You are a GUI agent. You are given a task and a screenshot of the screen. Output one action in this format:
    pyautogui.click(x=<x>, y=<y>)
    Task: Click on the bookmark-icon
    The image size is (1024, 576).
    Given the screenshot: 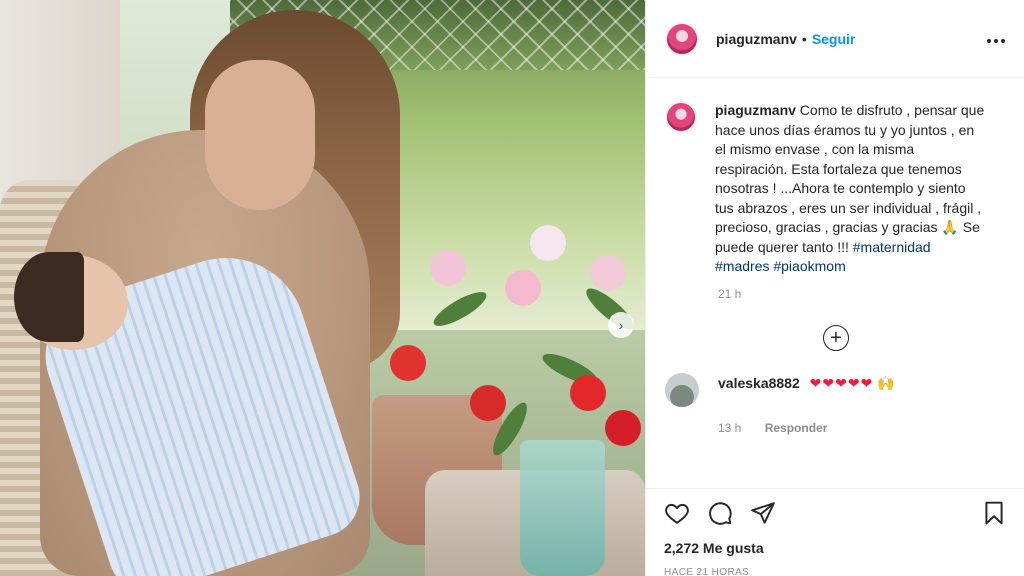 What is the action you would take?
    pyautogui.click(x=994, y=515)
    